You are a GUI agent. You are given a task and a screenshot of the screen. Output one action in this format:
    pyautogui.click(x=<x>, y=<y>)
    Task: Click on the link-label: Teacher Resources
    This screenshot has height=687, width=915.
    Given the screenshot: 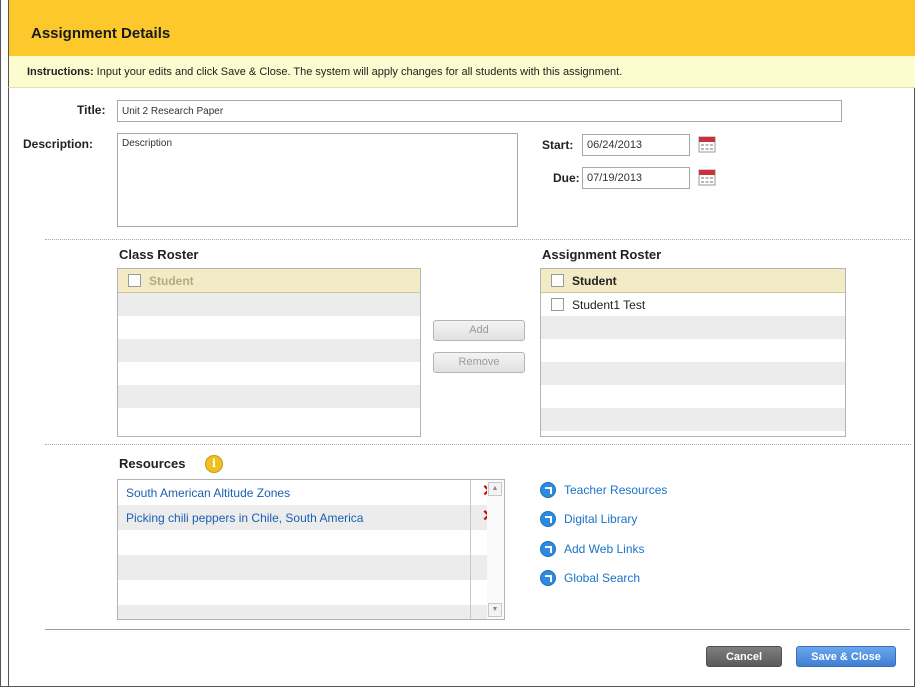 What is the action you would take?
    pyautogui.click(x=616, y=490)
    